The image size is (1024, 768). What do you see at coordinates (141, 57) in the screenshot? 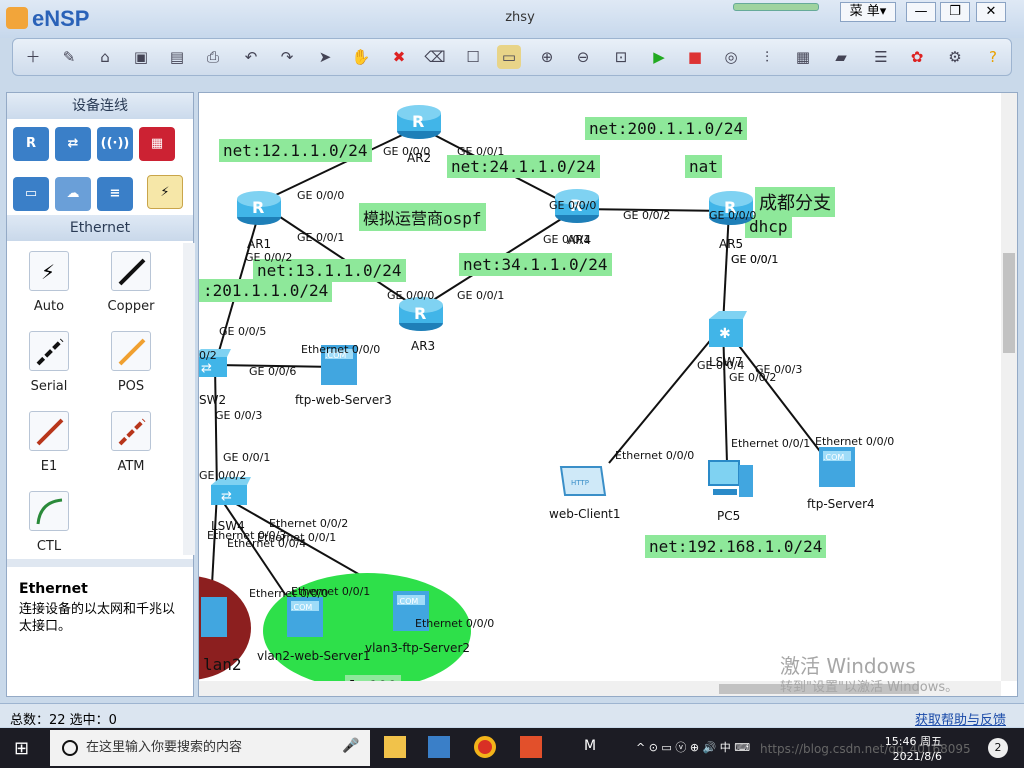
I see `save-icon: ▣` at bounding box center [141, 57].